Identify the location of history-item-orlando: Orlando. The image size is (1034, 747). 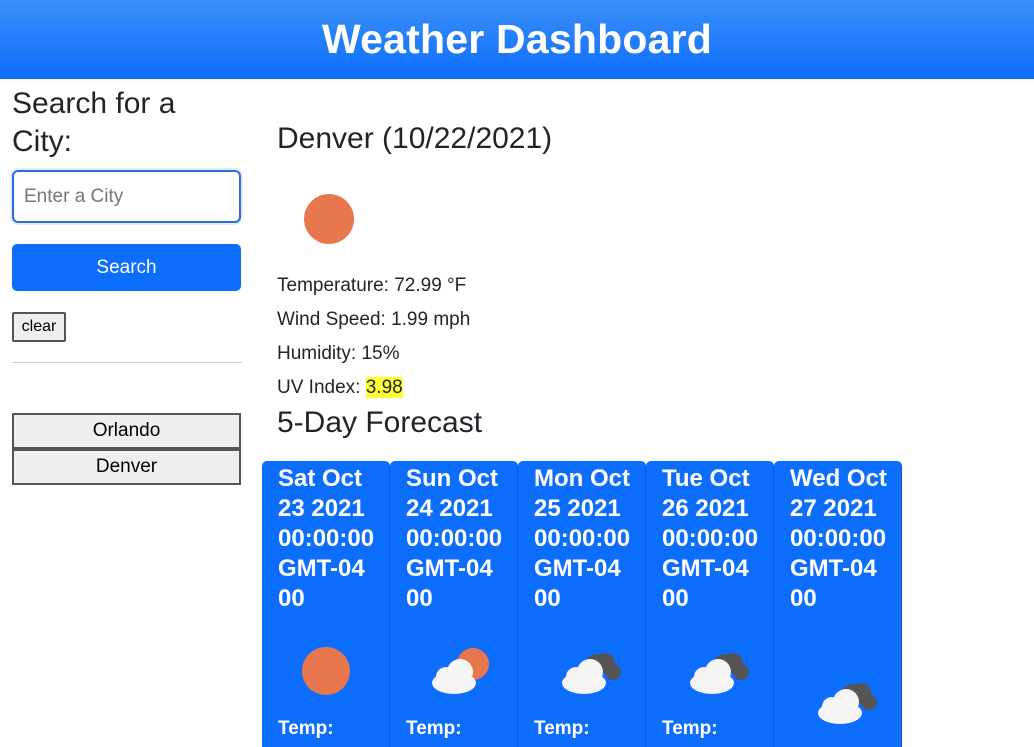
(126, 431).